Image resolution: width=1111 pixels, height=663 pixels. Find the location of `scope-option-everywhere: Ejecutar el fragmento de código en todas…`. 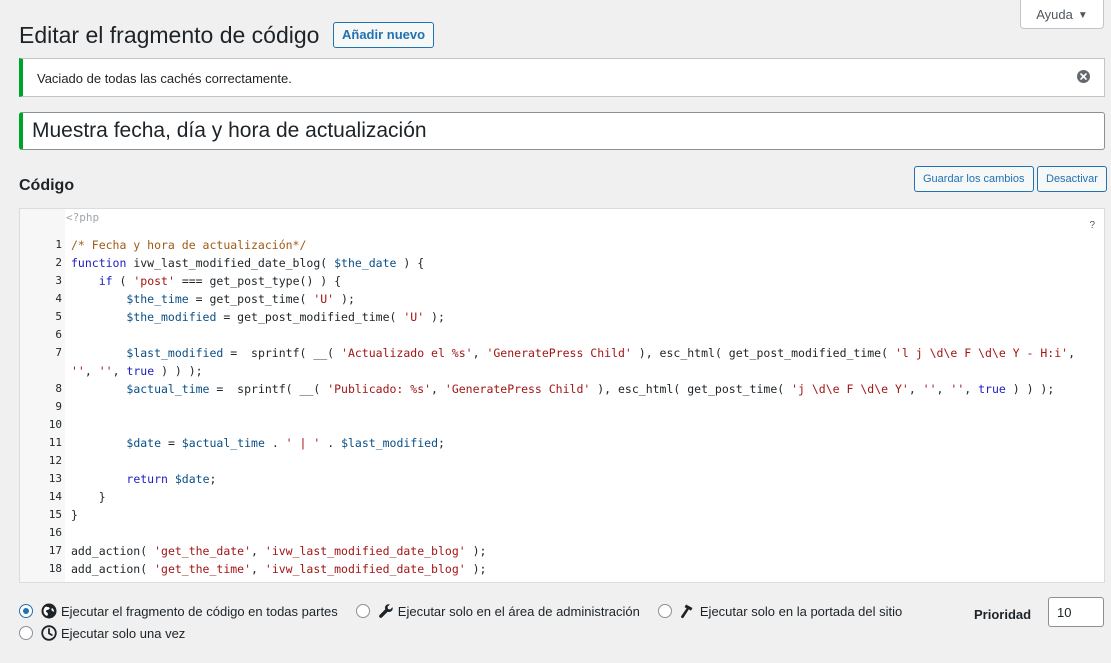

scope-option-everywhere: Ejecutar el fragmento de código en todas… is located at coordinates (178, 611).